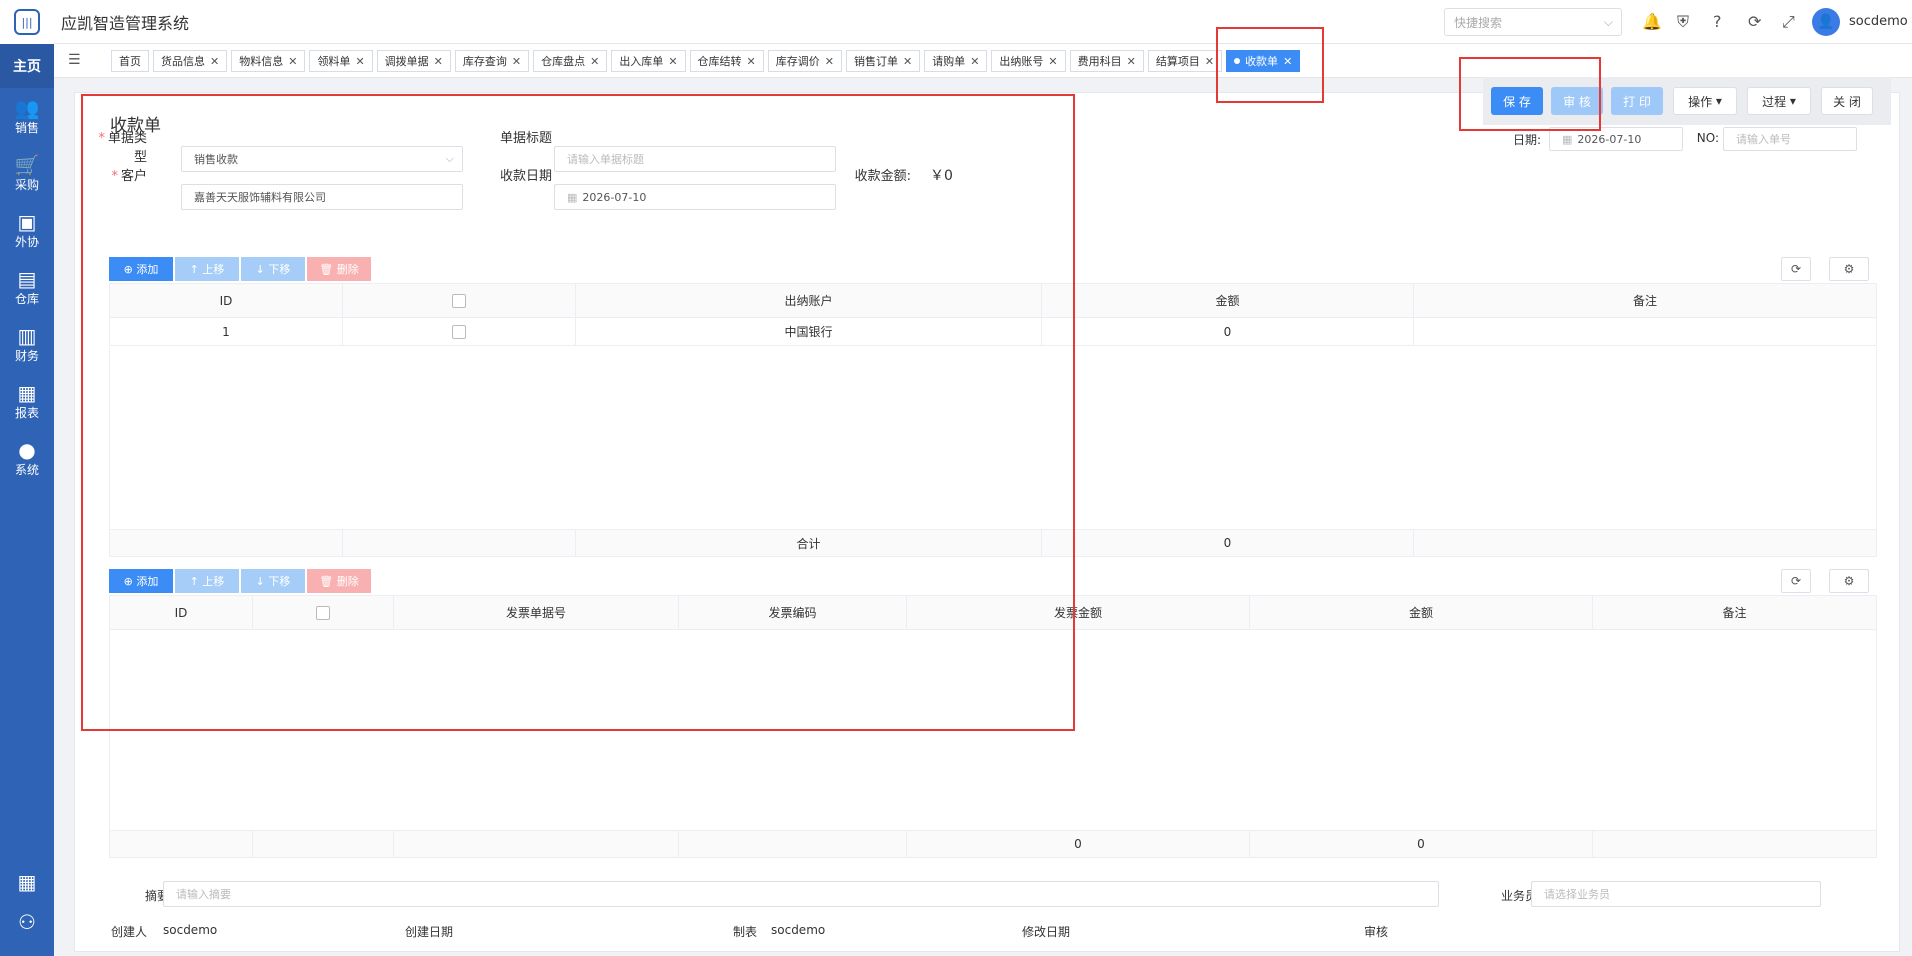 This screenshot has height=956, width=1912. What do you see at coordinates (1652, 21) in the screenshot?
I see `bell-icon: 🔔` at bounding box center [1652, 21].